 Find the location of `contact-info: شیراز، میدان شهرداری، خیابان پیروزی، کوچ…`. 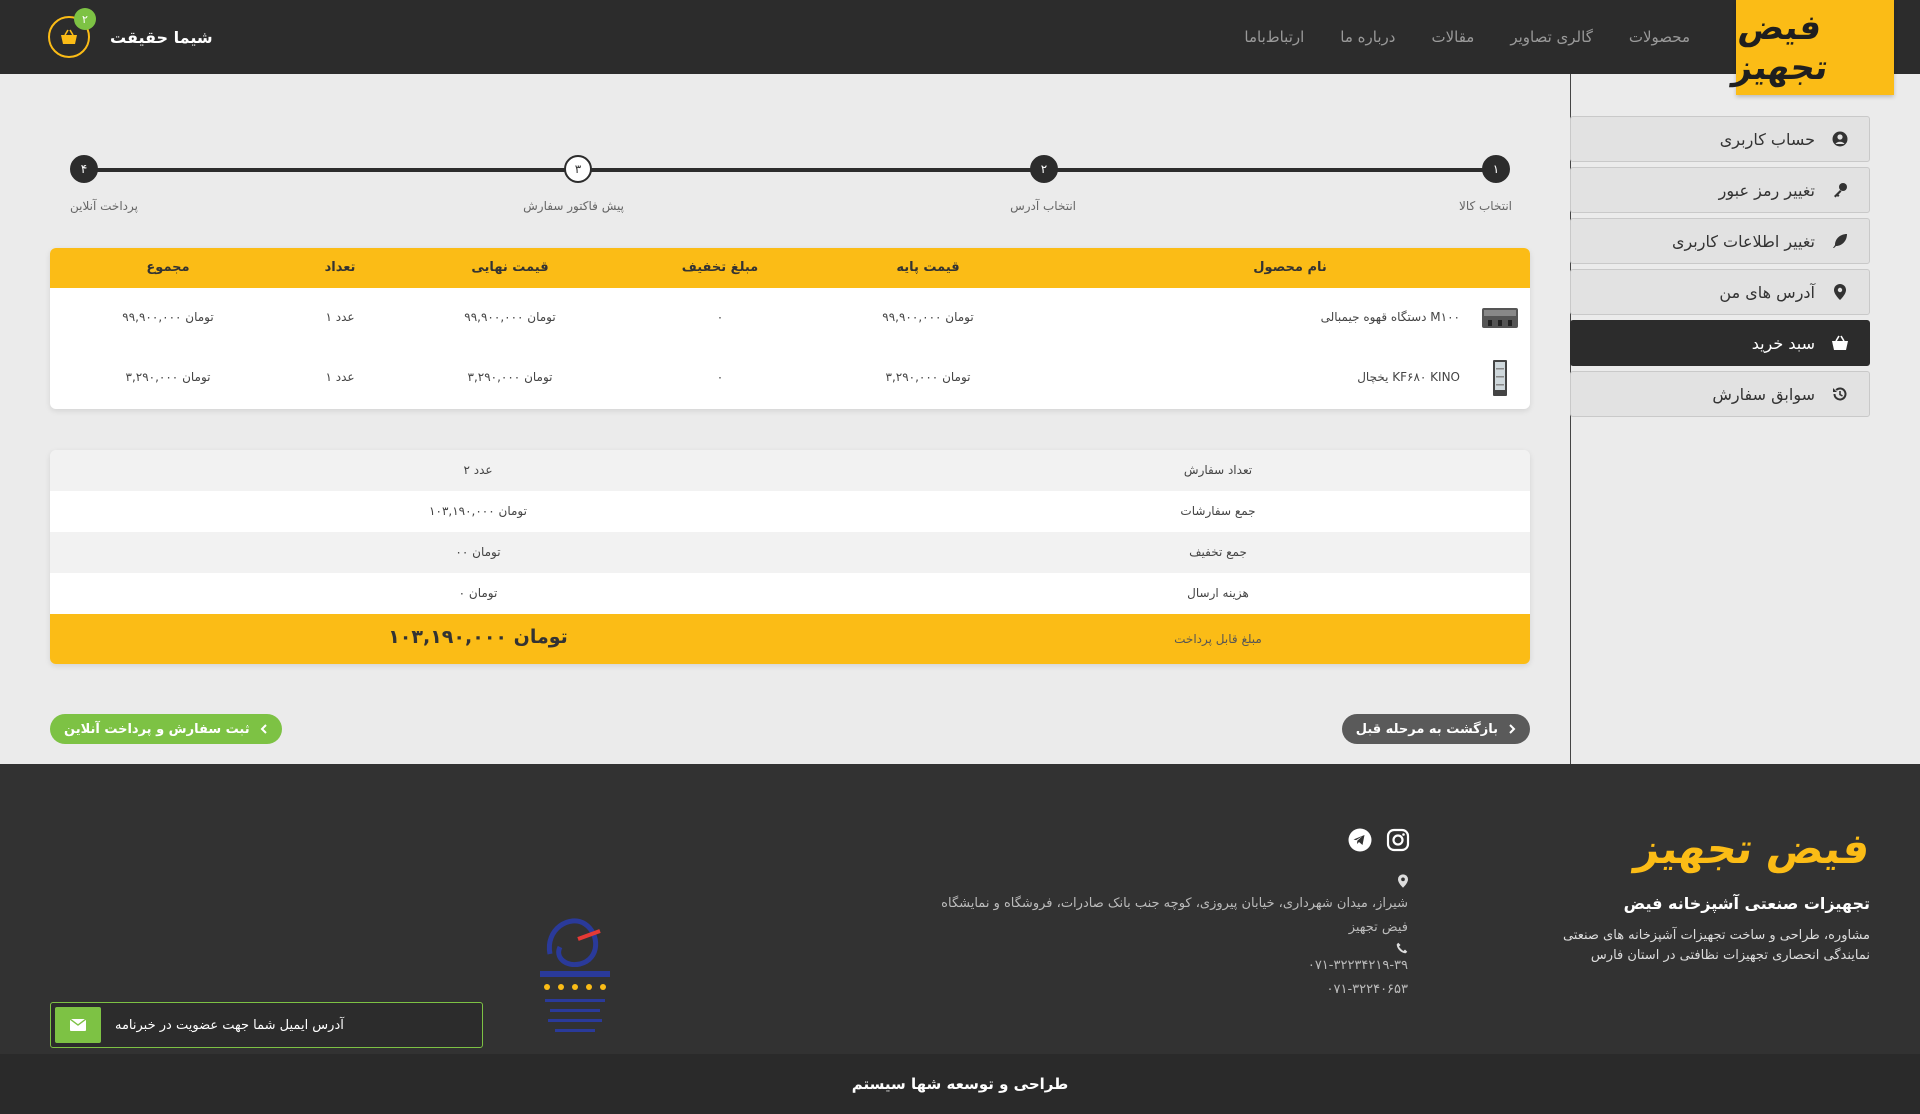

contact-info: شیراز، میدان شهرداری، خیابان پیروزی، کوچ… is located at coordinates (1158, 938).